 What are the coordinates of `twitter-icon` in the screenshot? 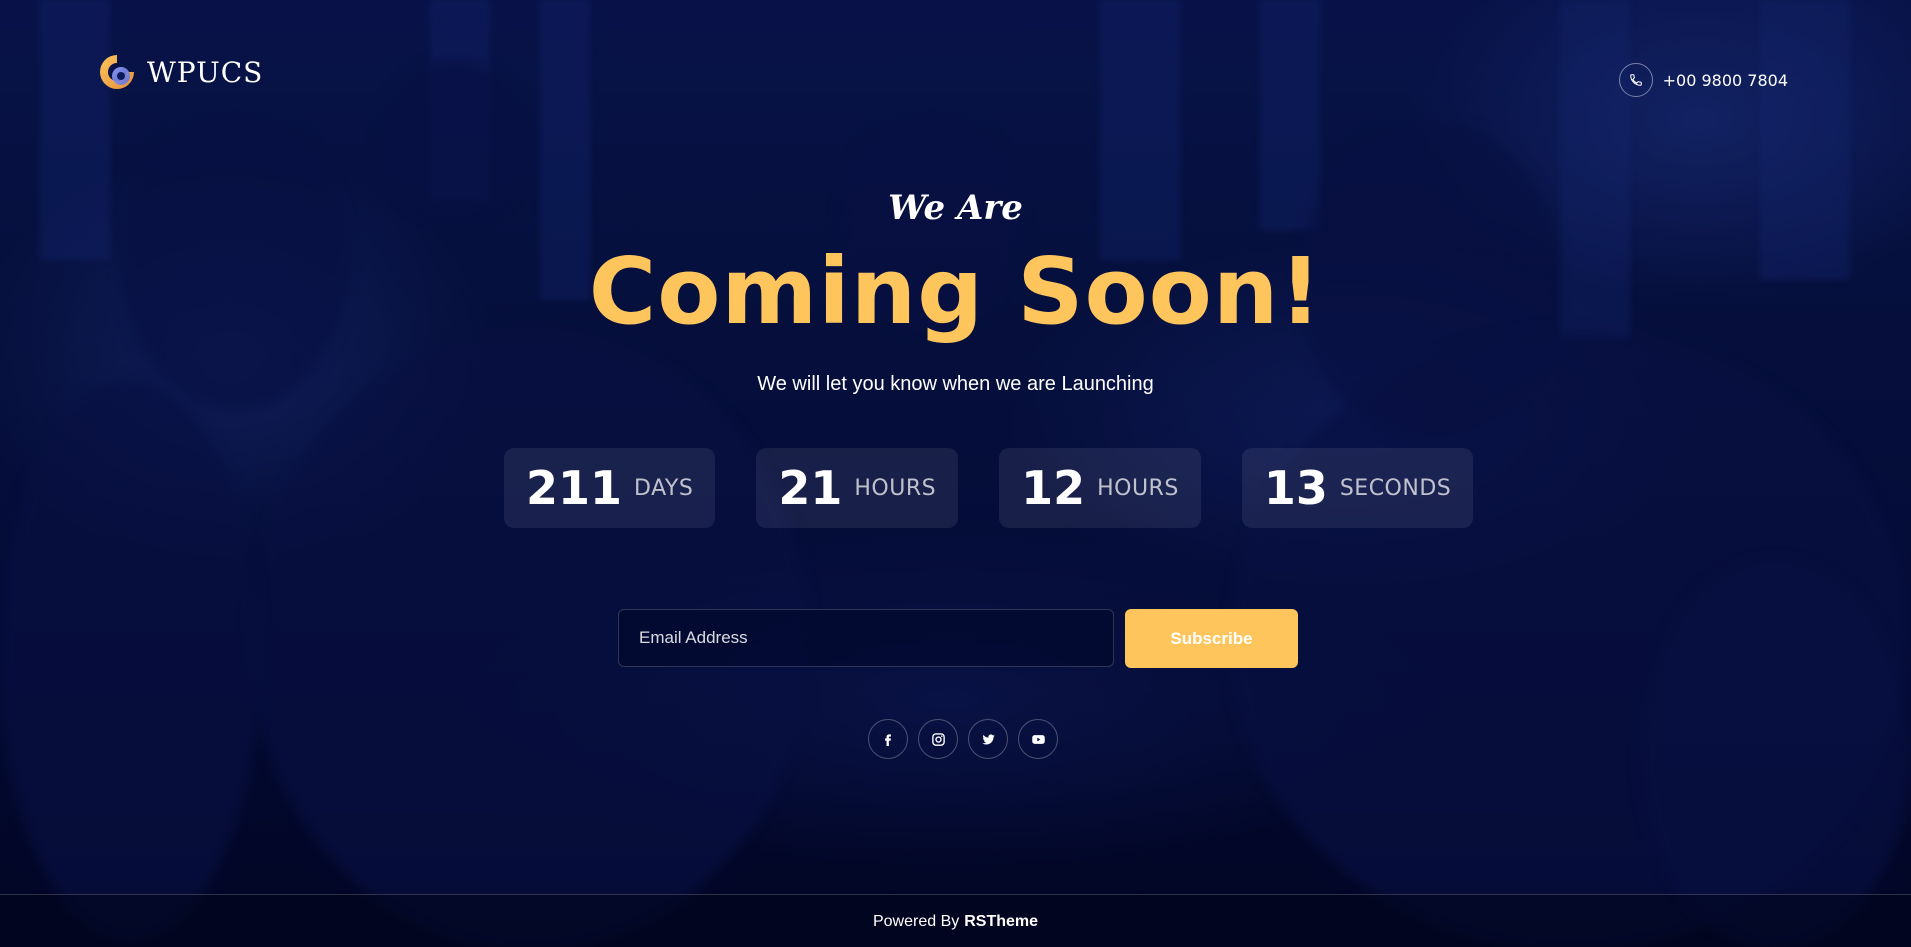 It's located at (988, 738).